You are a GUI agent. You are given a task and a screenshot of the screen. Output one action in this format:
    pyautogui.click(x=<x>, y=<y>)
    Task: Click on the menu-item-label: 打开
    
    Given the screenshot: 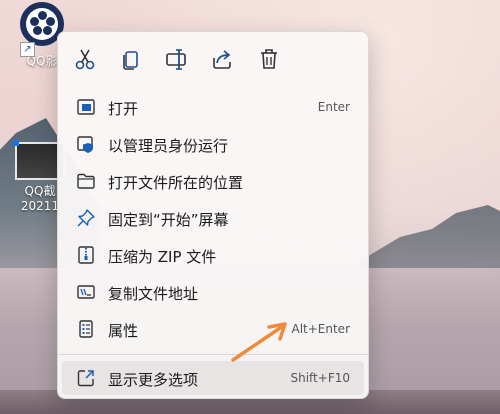 What is the action you would take?
    pyautogui.click(x=123, y=109)
    